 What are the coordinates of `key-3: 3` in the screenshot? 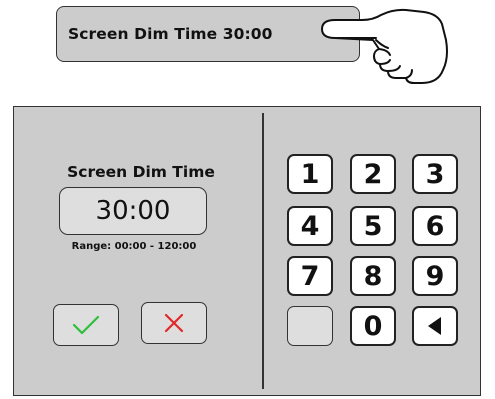 It's located at (435, 174).